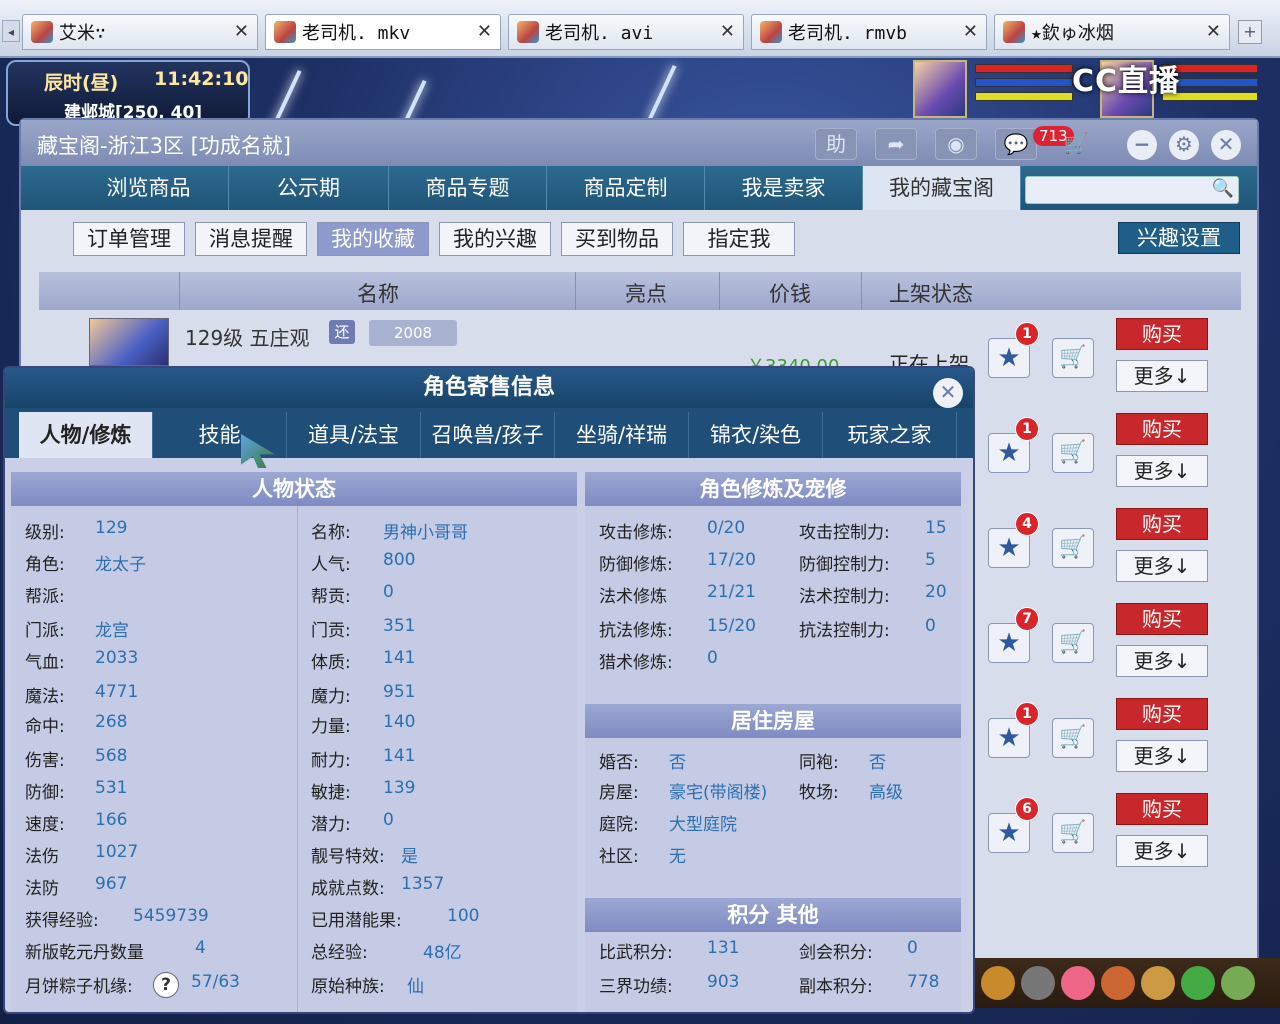 The height and width of the screenshot is (1024, 1280). Describe the element at coordinates (1016, 144) in the screenshot. I see `message-icon: 💬` at that location.